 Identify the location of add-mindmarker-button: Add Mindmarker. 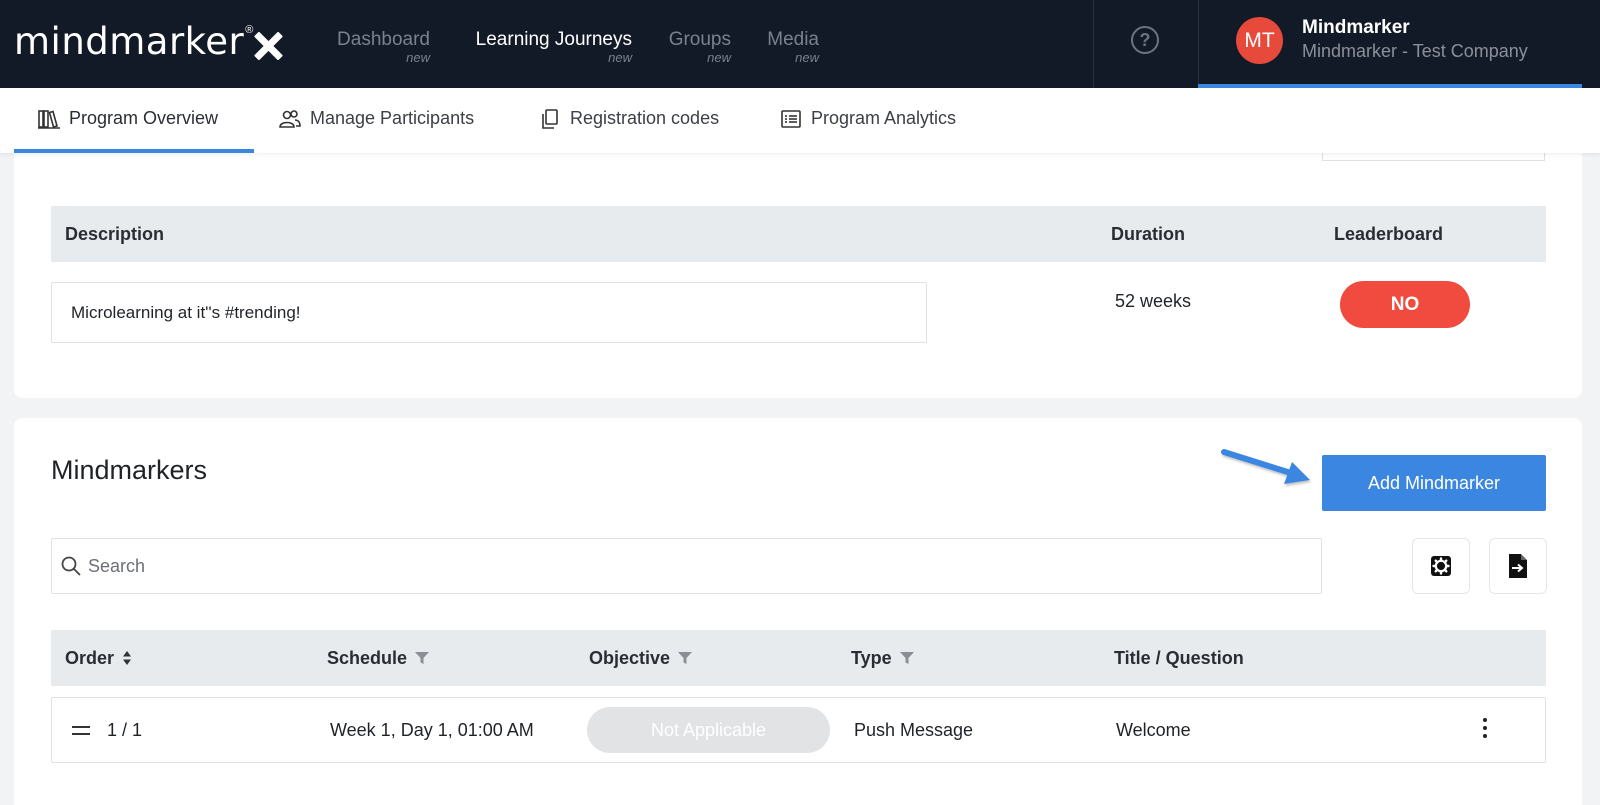
(1434, 483).